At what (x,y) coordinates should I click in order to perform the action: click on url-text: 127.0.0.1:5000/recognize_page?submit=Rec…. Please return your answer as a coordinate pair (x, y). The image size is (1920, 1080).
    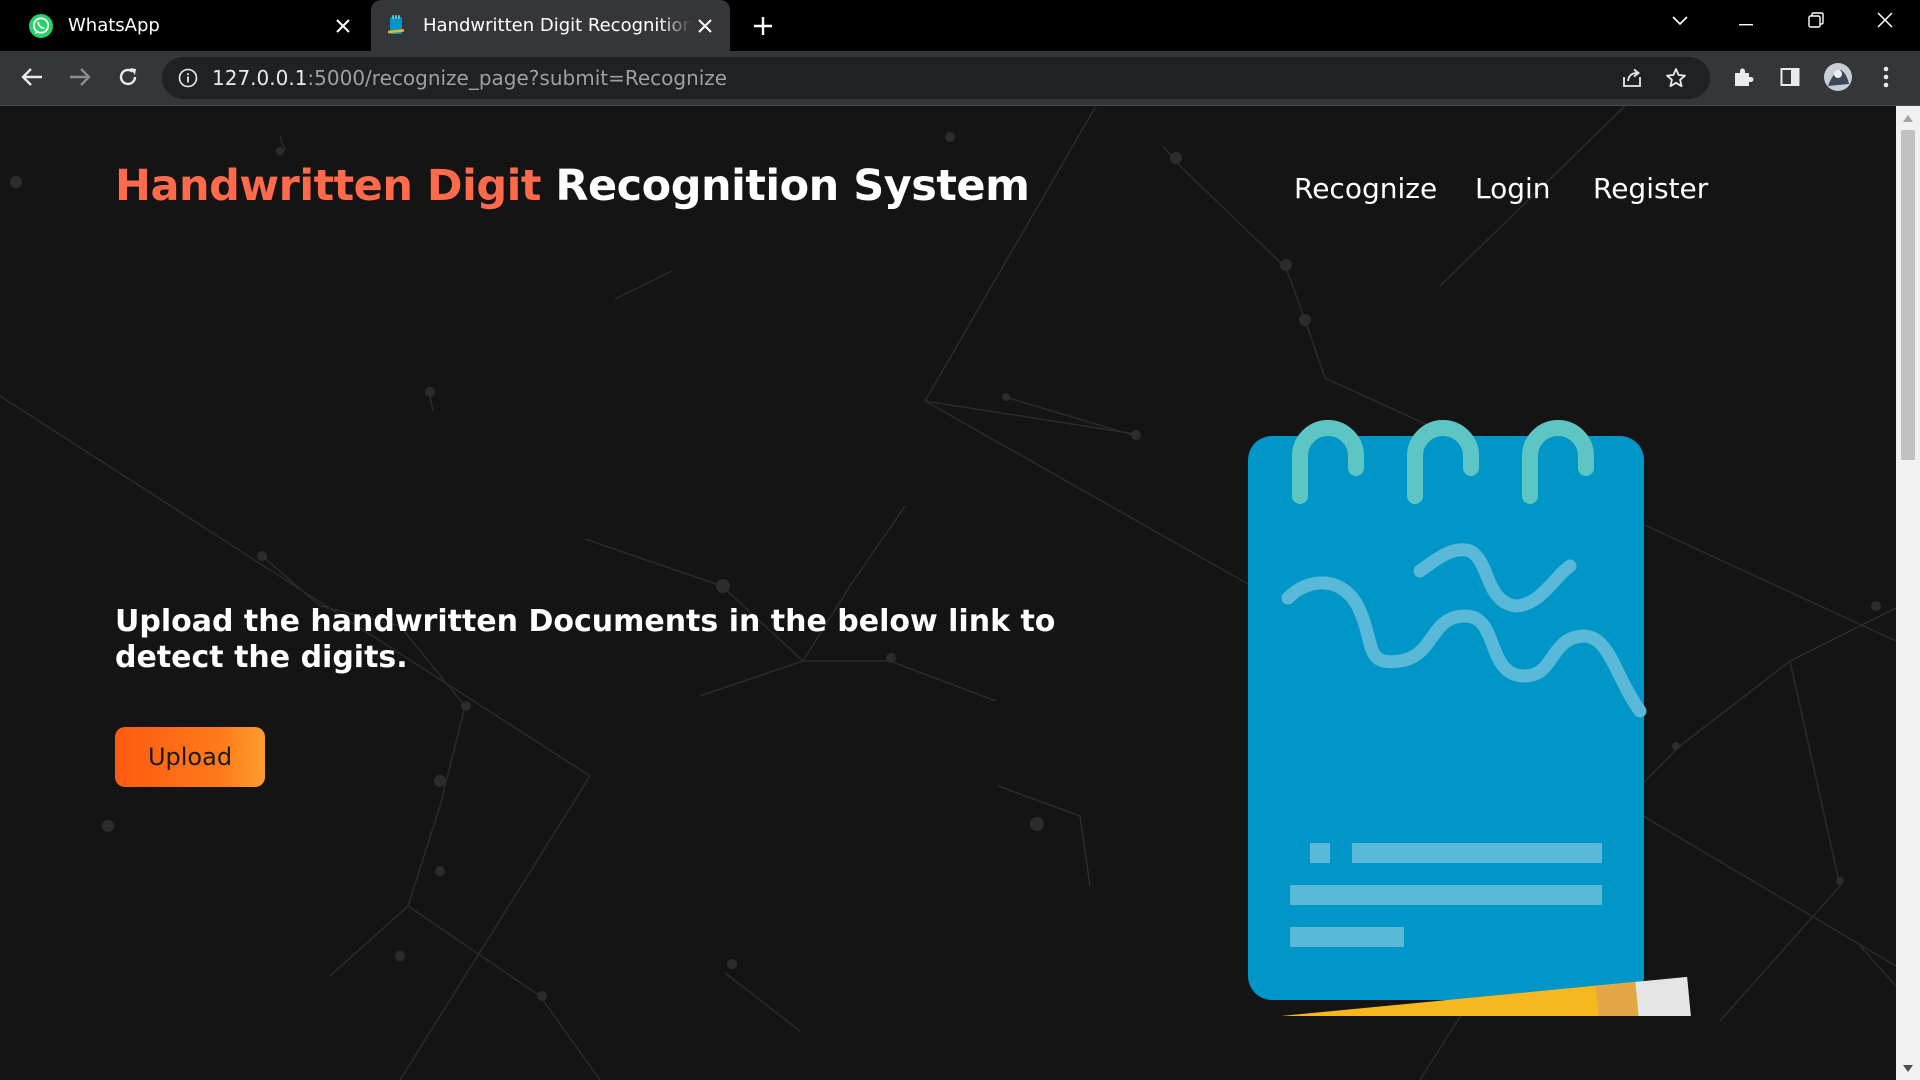
    Looking at the image, I should click on (469, 78).